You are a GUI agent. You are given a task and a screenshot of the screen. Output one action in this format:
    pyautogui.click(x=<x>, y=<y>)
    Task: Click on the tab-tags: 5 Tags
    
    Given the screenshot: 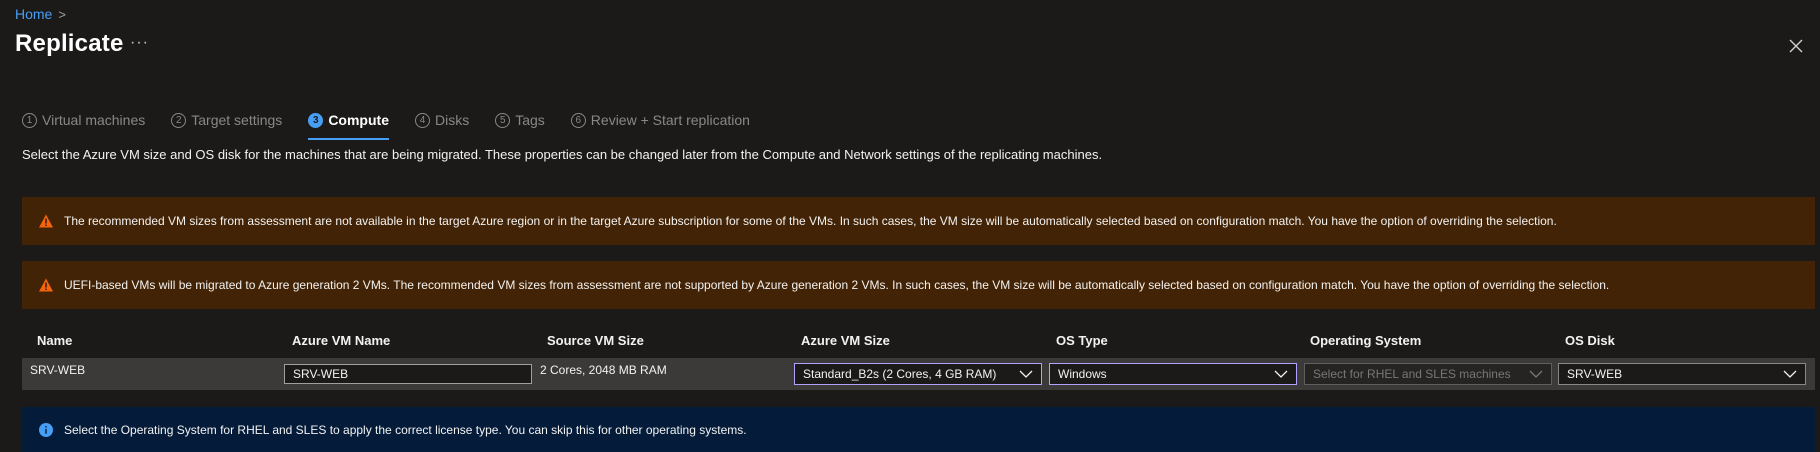 What is the action you would take?
    pyautogui.click(x=520, y=120)
    